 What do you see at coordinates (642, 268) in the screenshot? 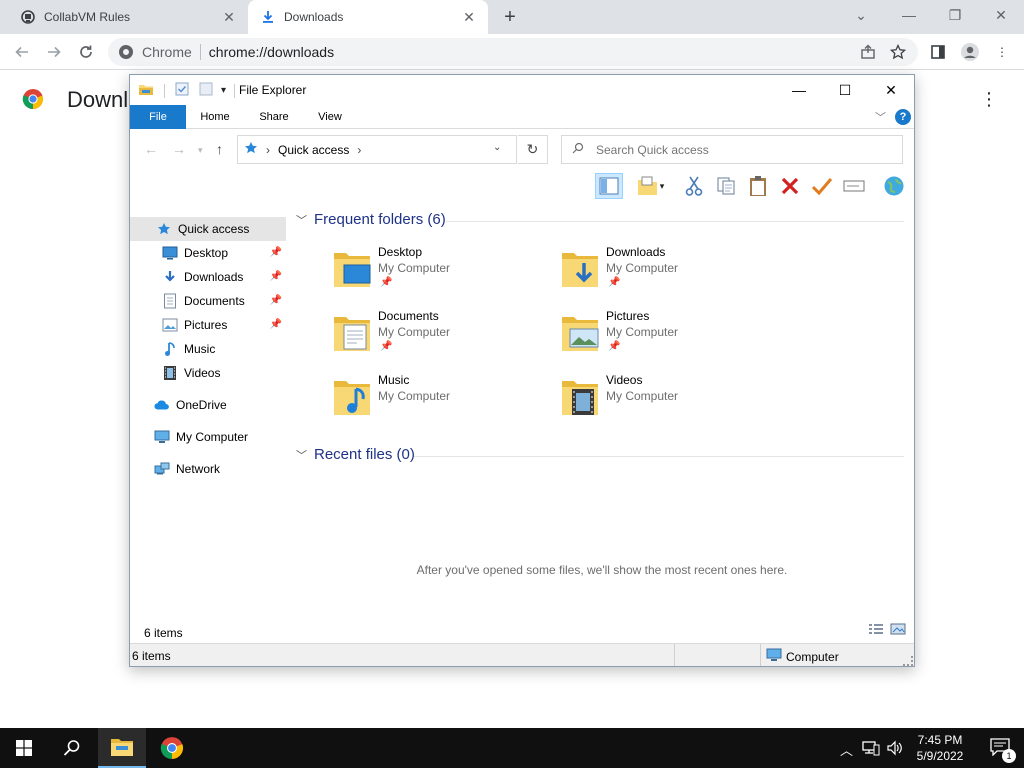
I see `folder-location: My Computer` at bounding box center [642, 268].